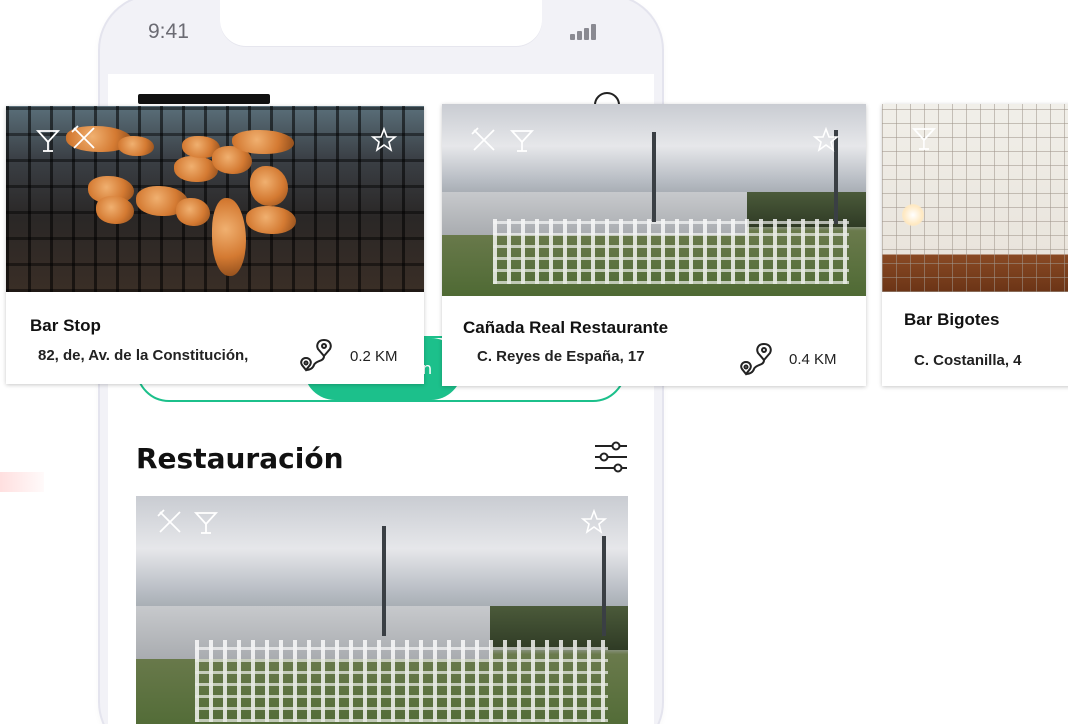  I want to click on venue-name: Cañada Real Restaurante, so click(566, 327).